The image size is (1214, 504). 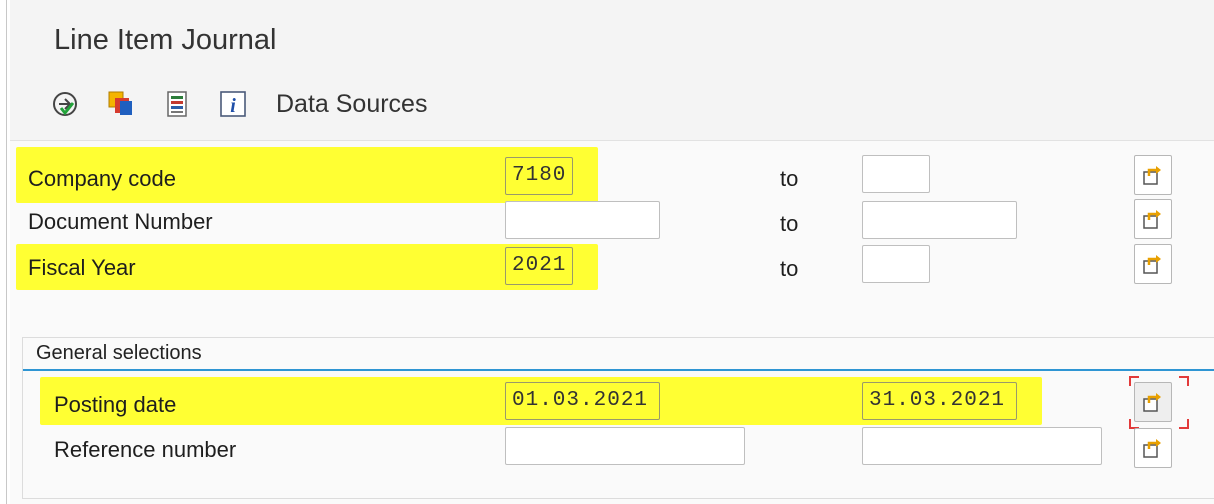 I want to click on fiscal-year-label: Fiscal Year, so click(x=82, y=267).